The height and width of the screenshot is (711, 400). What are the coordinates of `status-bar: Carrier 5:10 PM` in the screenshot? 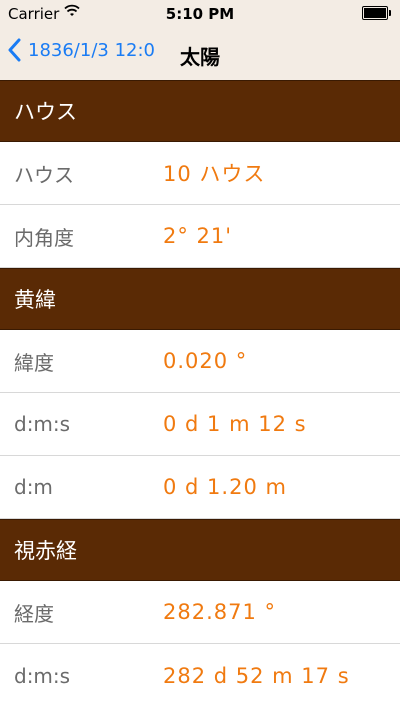 It's located at (200, 14).